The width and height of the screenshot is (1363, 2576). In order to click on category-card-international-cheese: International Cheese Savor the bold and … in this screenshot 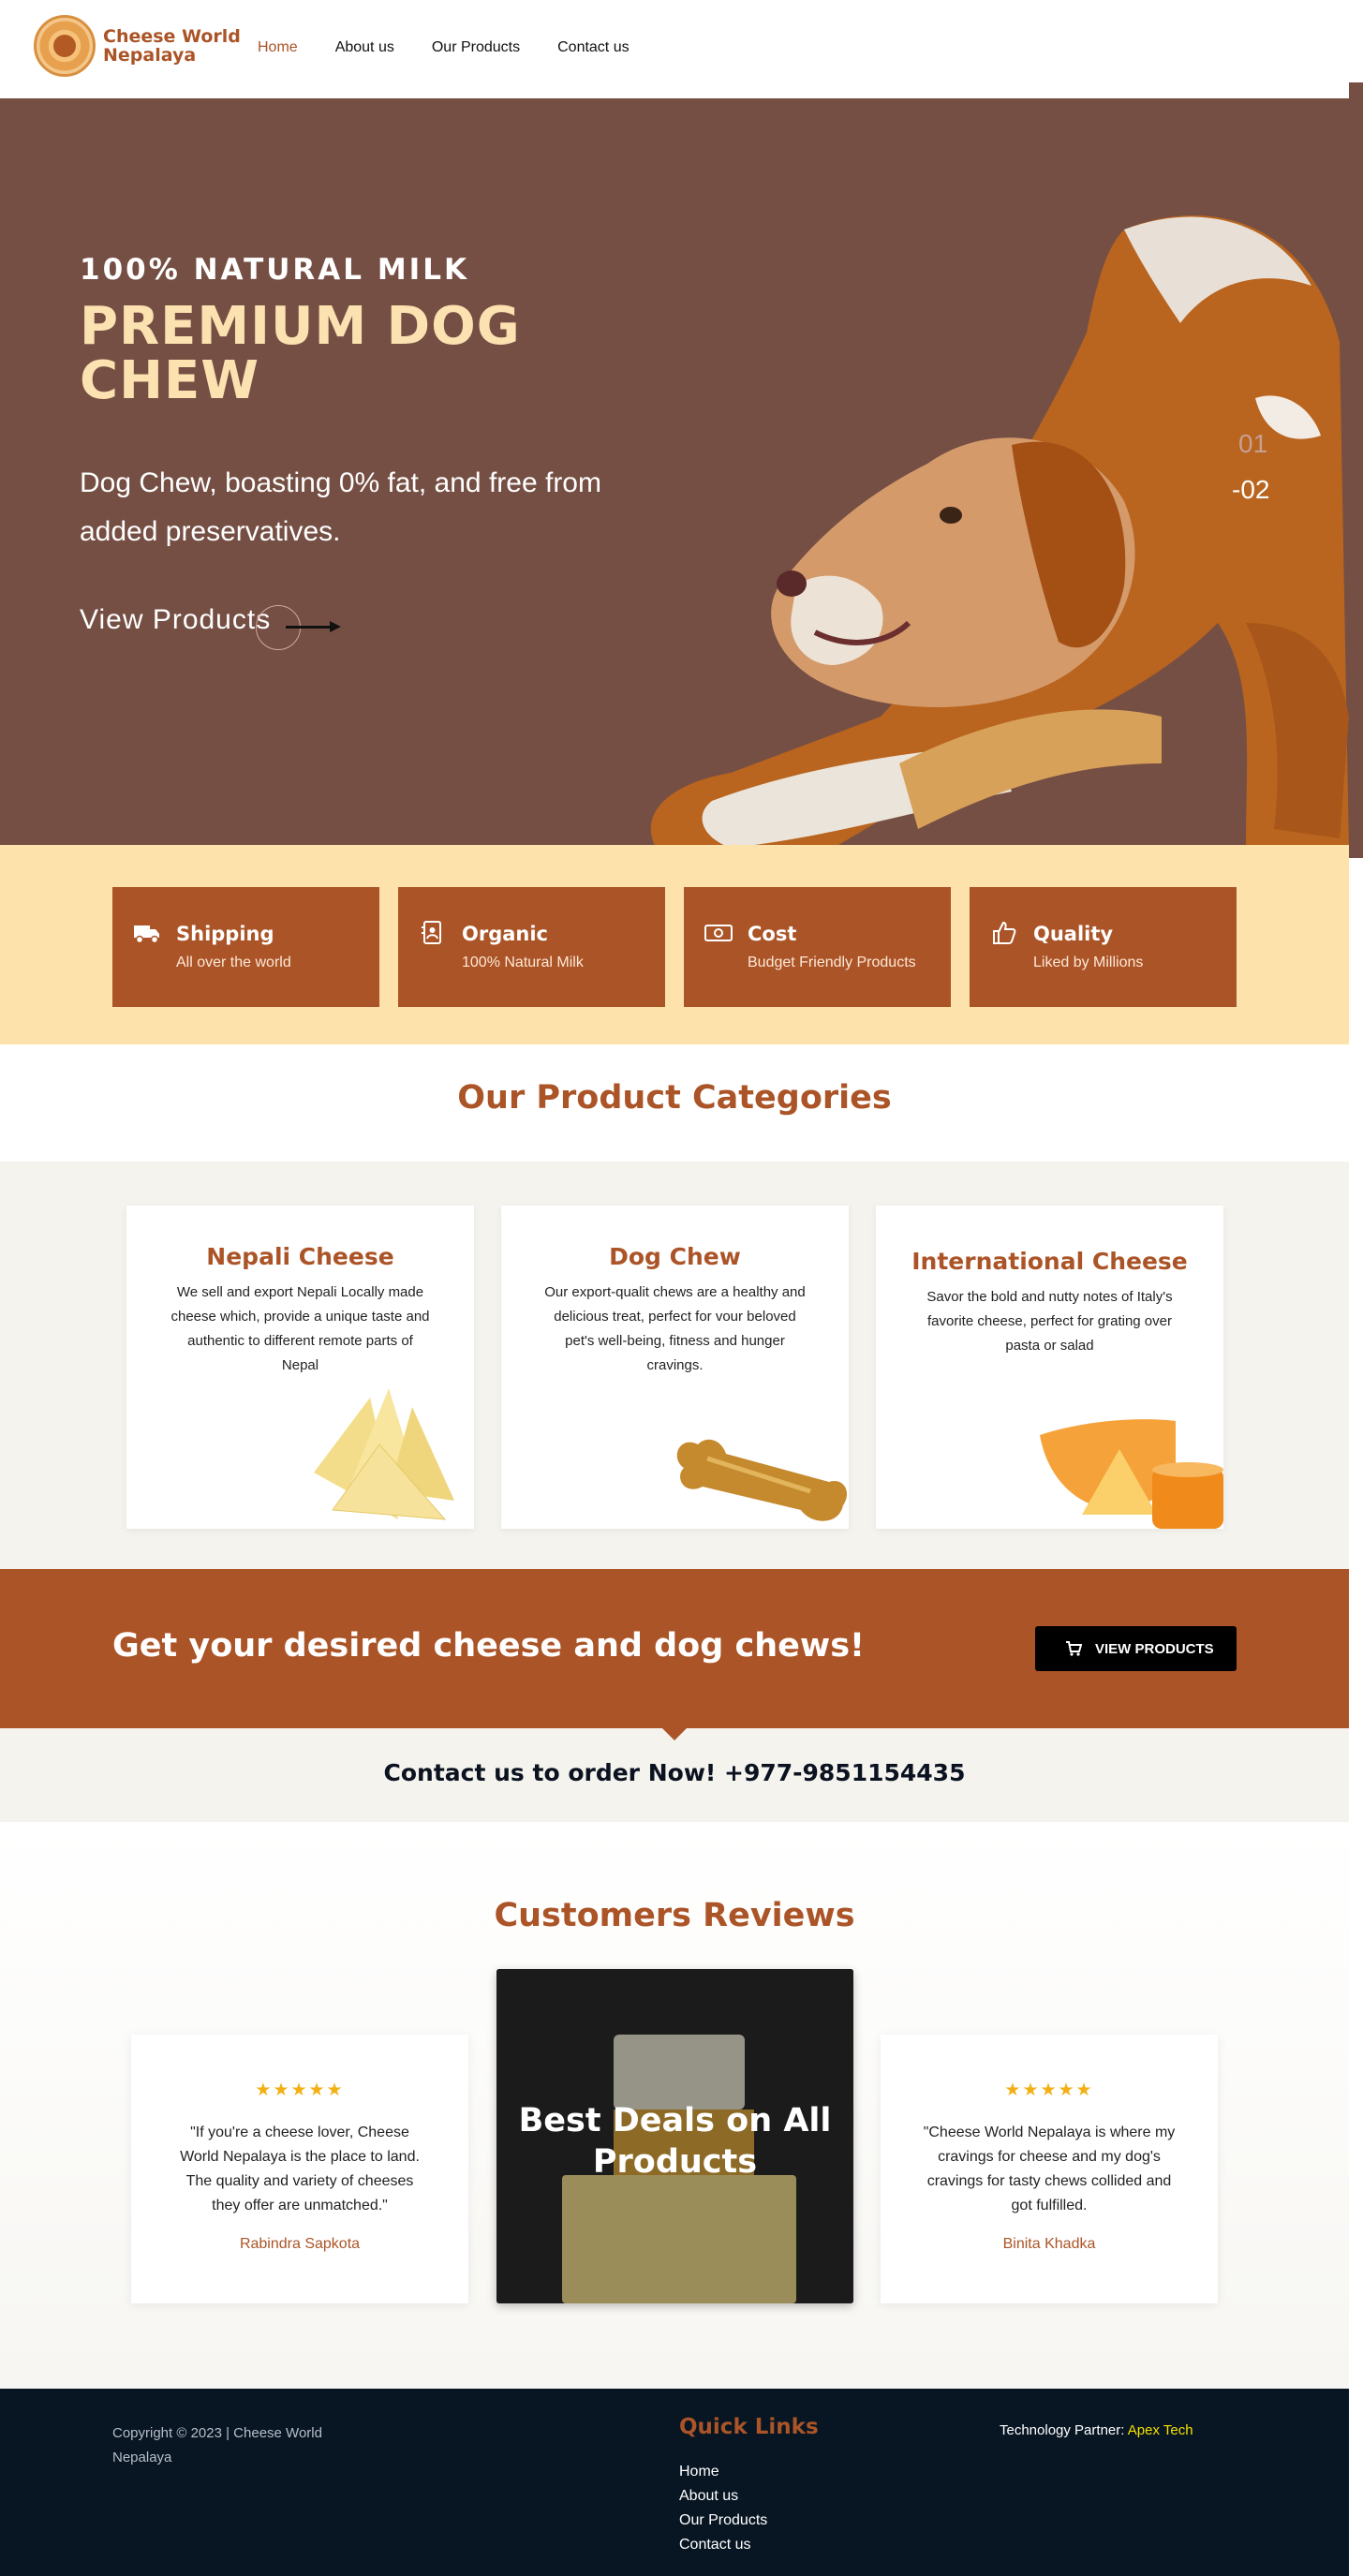, I will do `click(1049, 1368)`.